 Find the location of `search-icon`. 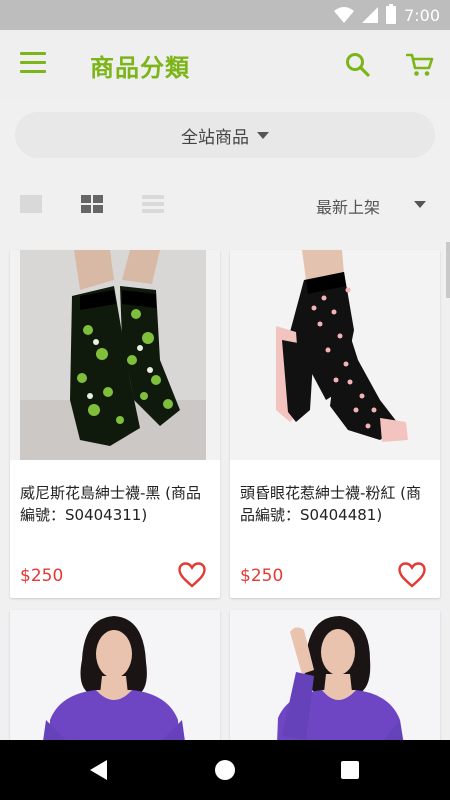

search-icon is located at coordinates (358, 65).